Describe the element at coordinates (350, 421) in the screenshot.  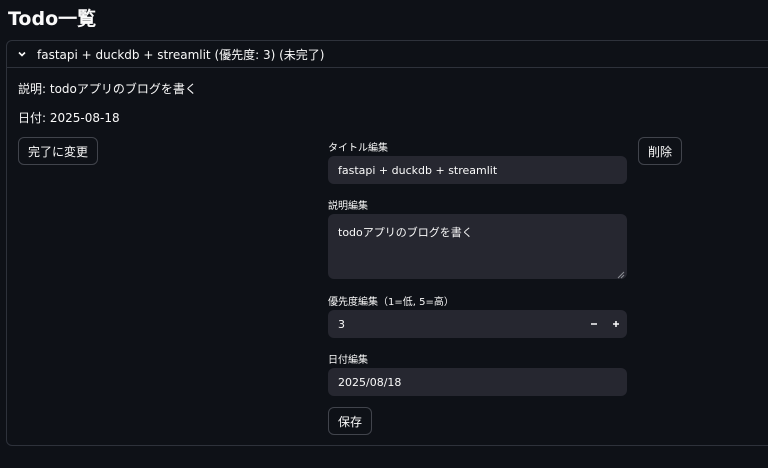
I see `save-button: 保存` at that location.